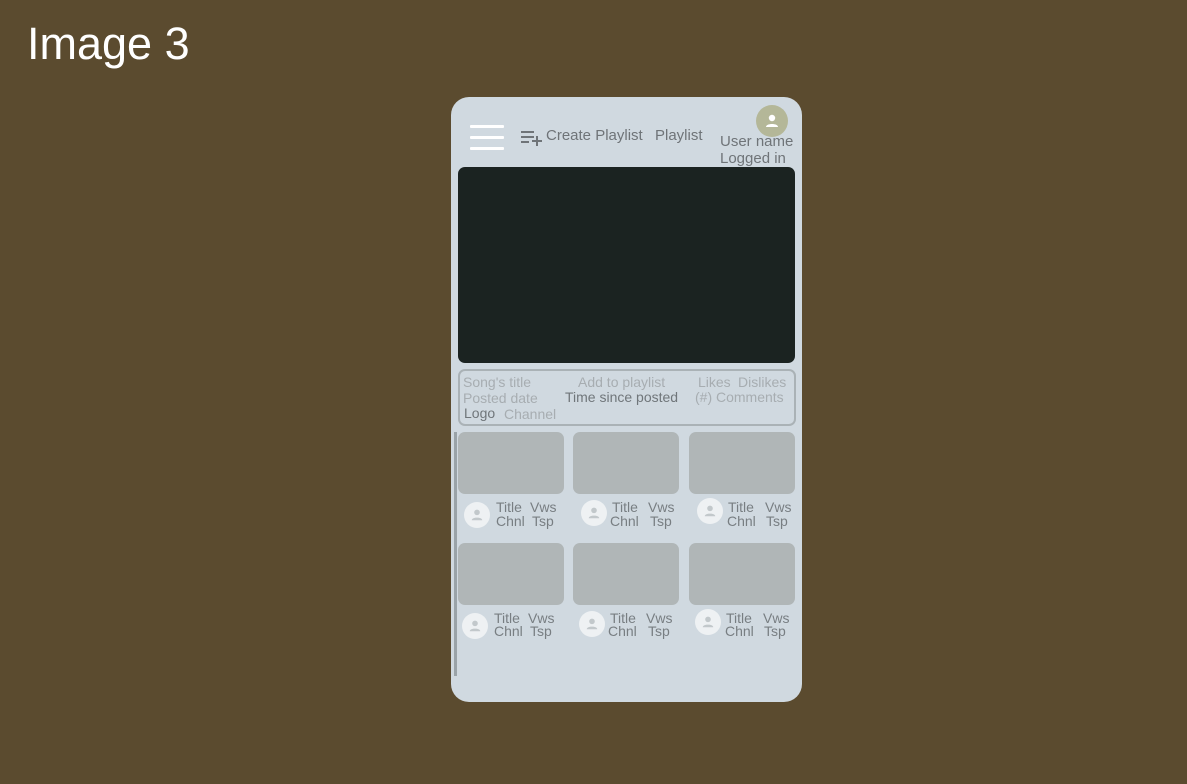 The height and width of the screenshot is (784, 1187). Describe the element at coordinates (714, 382) in the screenshot. I see `likes-button: Likes` at that location.